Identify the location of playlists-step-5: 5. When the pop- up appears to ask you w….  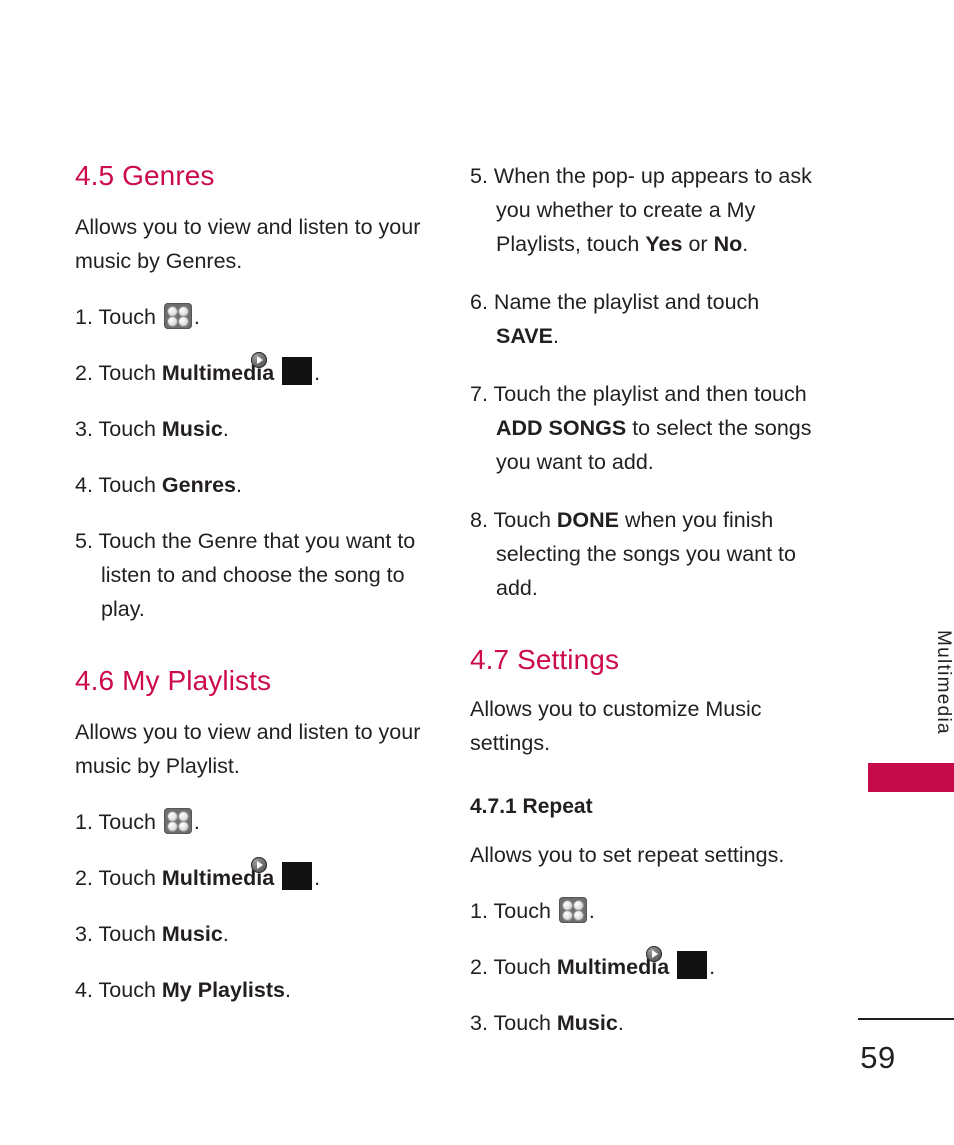
(648, 211).